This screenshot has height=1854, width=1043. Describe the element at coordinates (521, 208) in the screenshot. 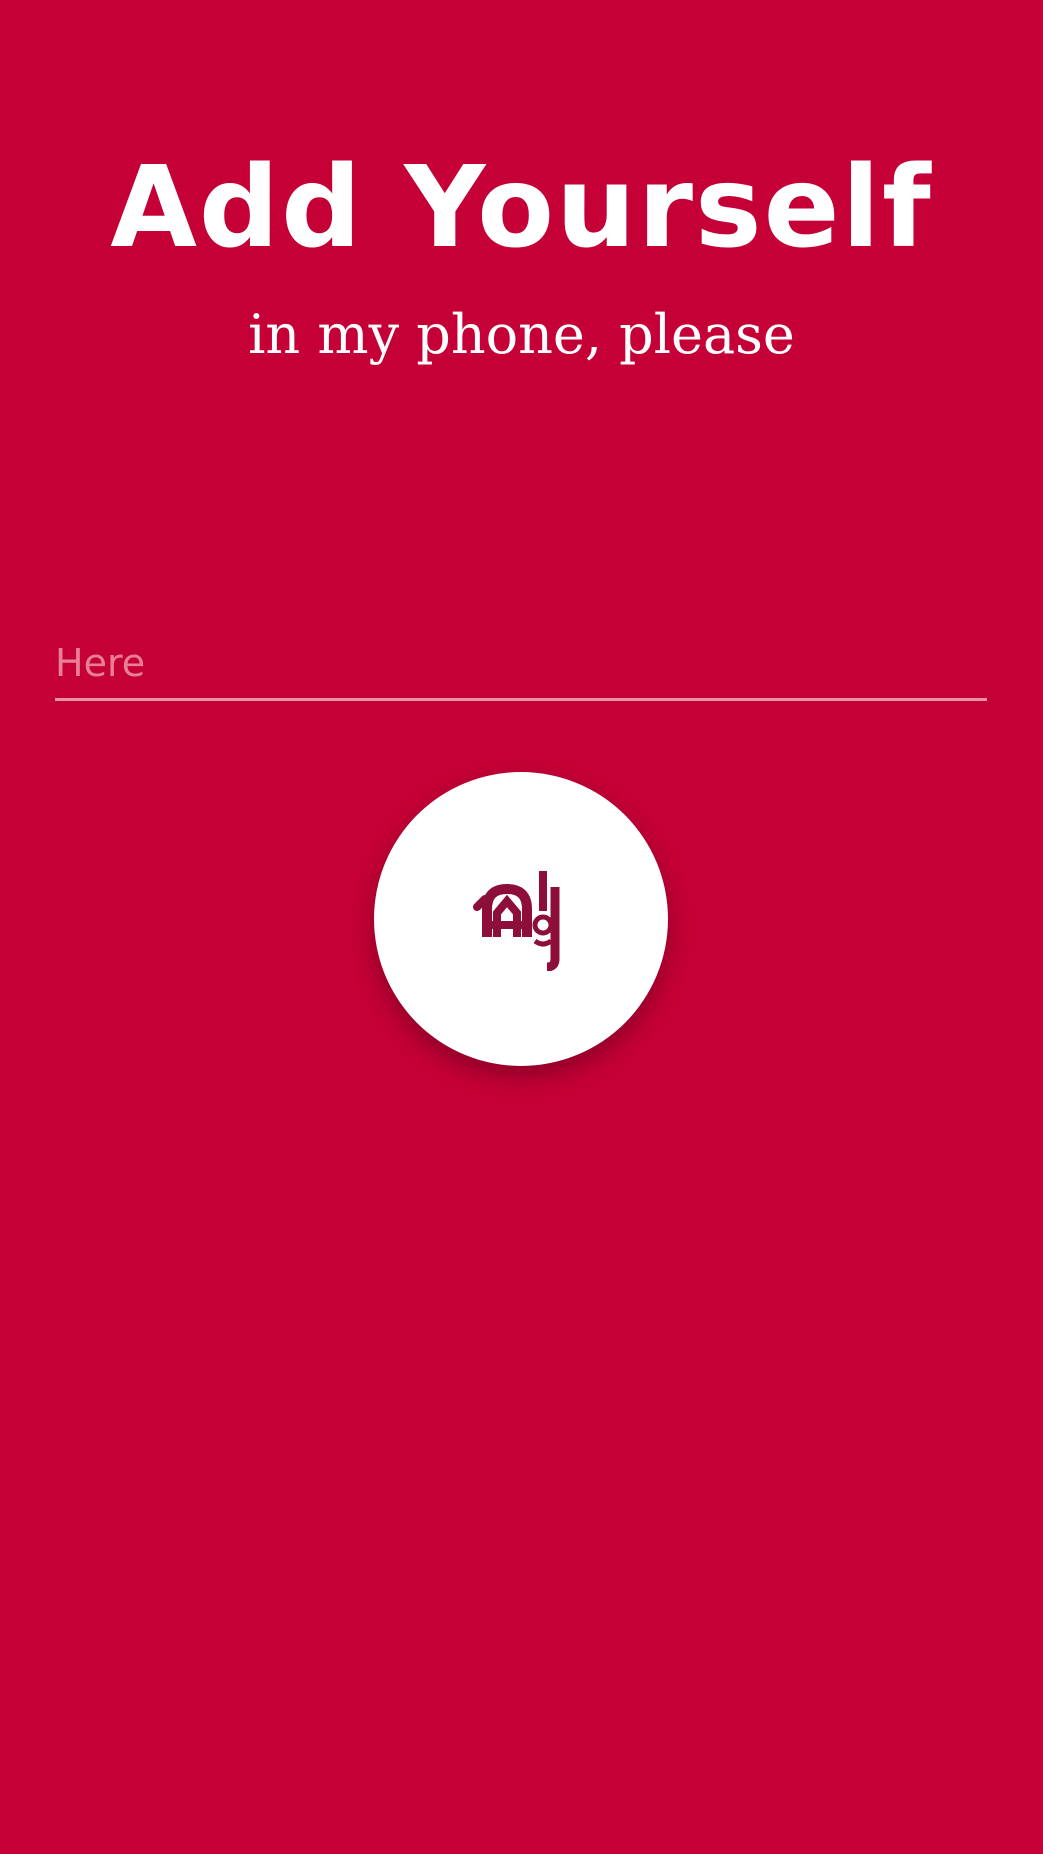

I see `page-title: Add Yourself` at that location.